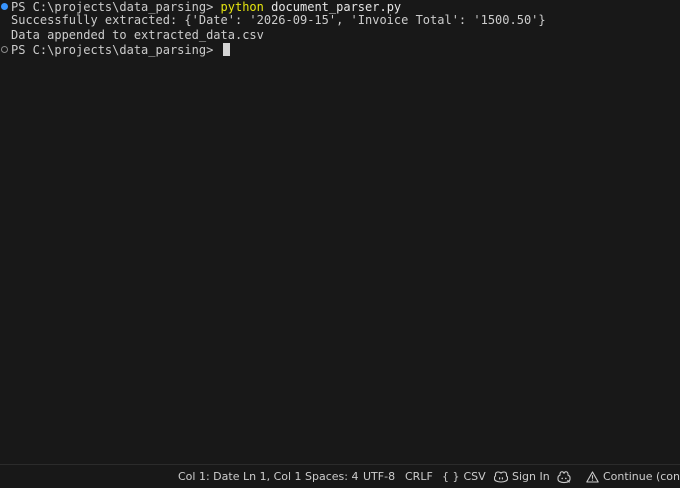 Image resolution: width=680 pixels, height=488 pixels. I want to click on status-cursor-position: Ln 1, Col 1, so click(272, 476).